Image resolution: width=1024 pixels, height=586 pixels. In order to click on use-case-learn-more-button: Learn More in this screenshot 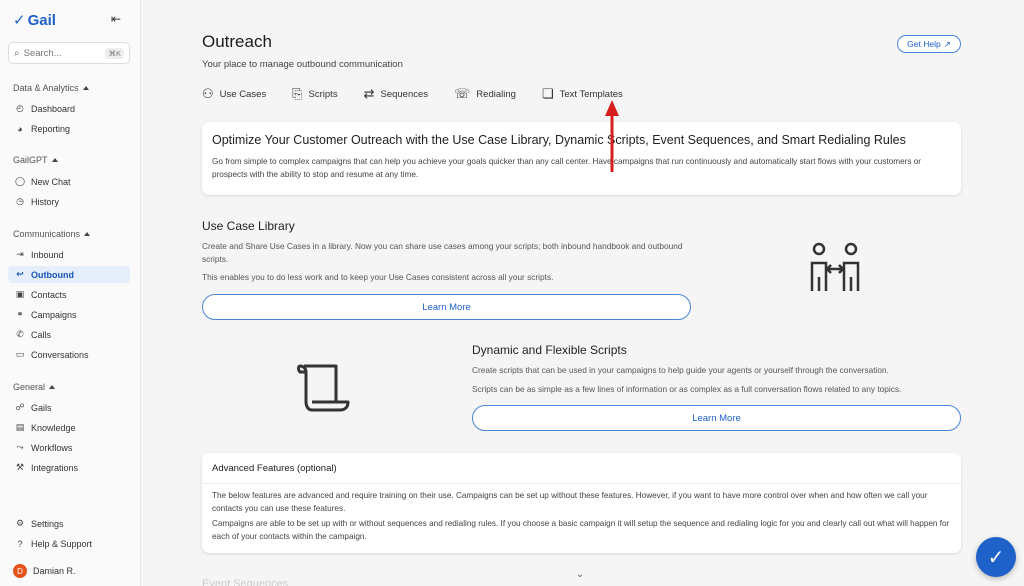, I will do `click(446, 307)`.